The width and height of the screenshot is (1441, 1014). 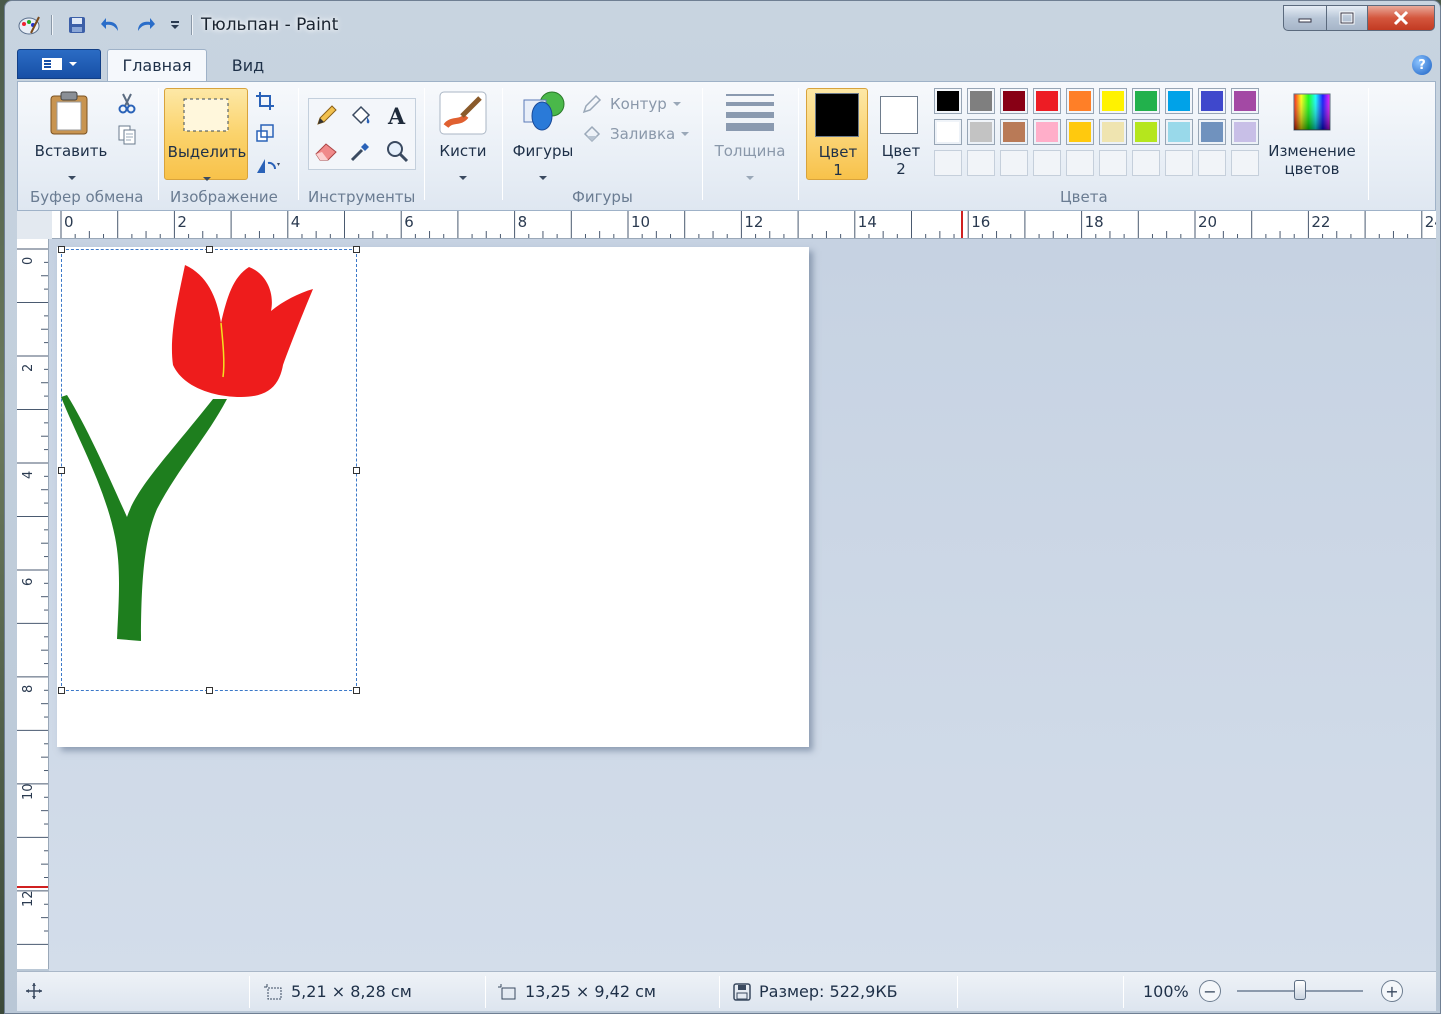 I want to click on shapes-dropdown-icon, so click(x=543, y=178).